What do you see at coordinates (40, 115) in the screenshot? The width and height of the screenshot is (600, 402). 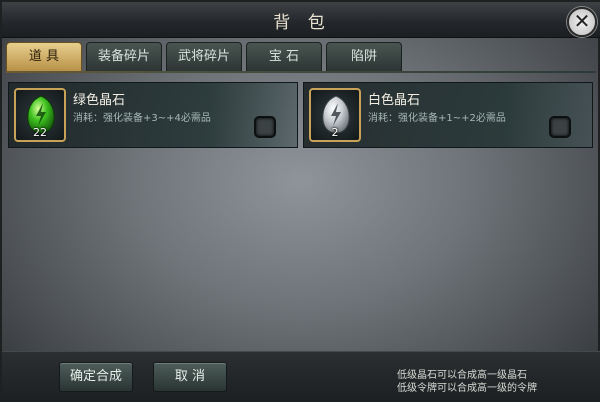 I see `item-slot: 22` at bounding box center [40, 115].